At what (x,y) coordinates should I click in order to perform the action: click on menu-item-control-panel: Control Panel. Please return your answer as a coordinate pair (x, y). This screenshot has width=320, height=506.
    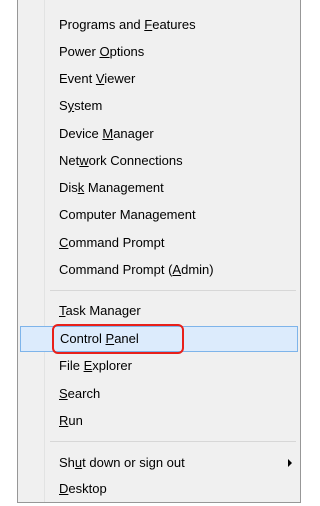
    Looking at the image, I should click on (159, 339).